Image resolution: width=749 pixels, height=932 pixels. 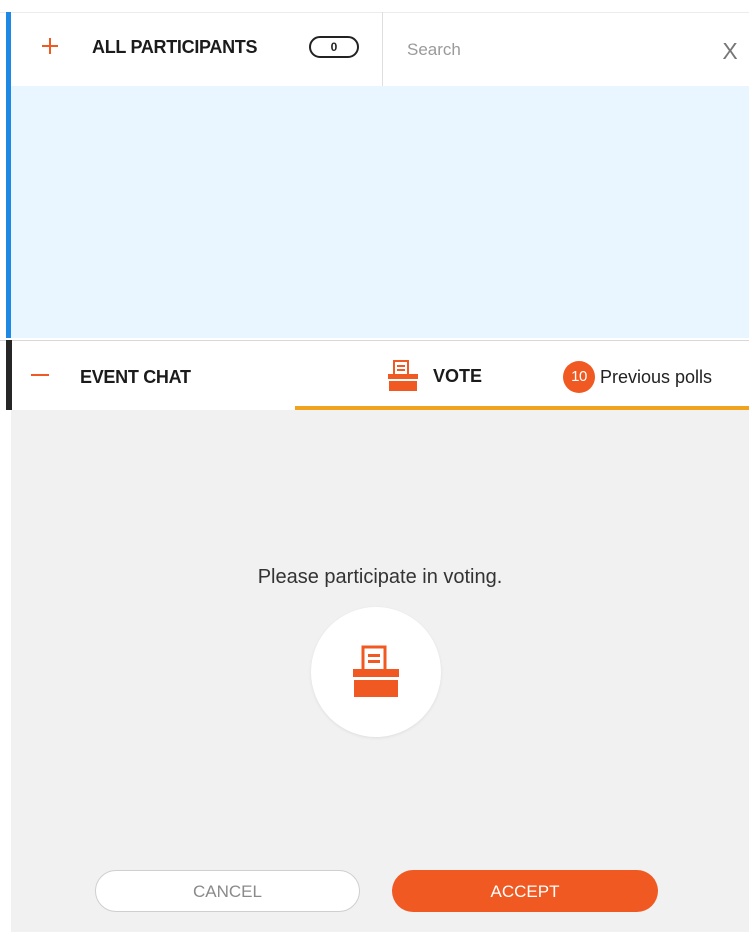 I want to click on search-input, so click(x=557, y=50).